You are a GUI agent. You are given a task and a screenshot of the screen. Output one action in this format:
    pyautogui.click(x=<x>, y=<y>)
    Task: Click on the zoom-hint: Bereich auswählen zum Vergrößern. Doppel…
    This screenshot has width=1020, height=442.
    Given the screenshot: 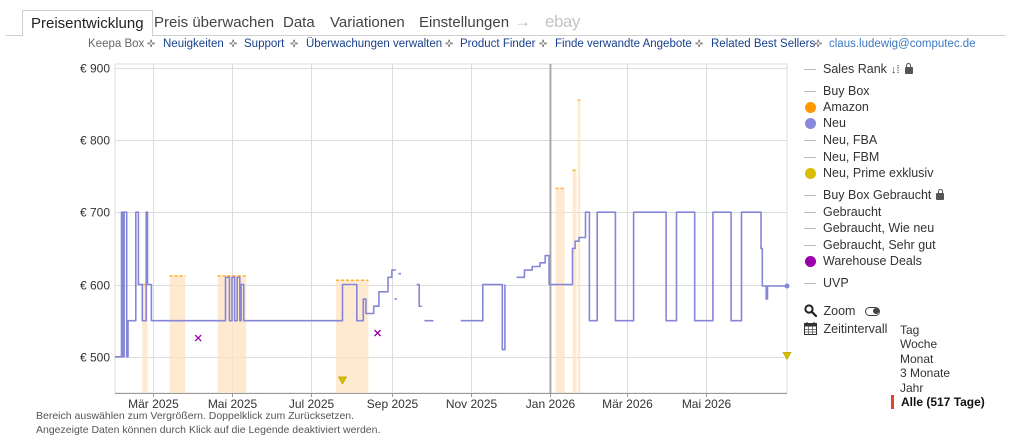 What is the action you would take?
    pyautogui.click(x=195, y=416)
    